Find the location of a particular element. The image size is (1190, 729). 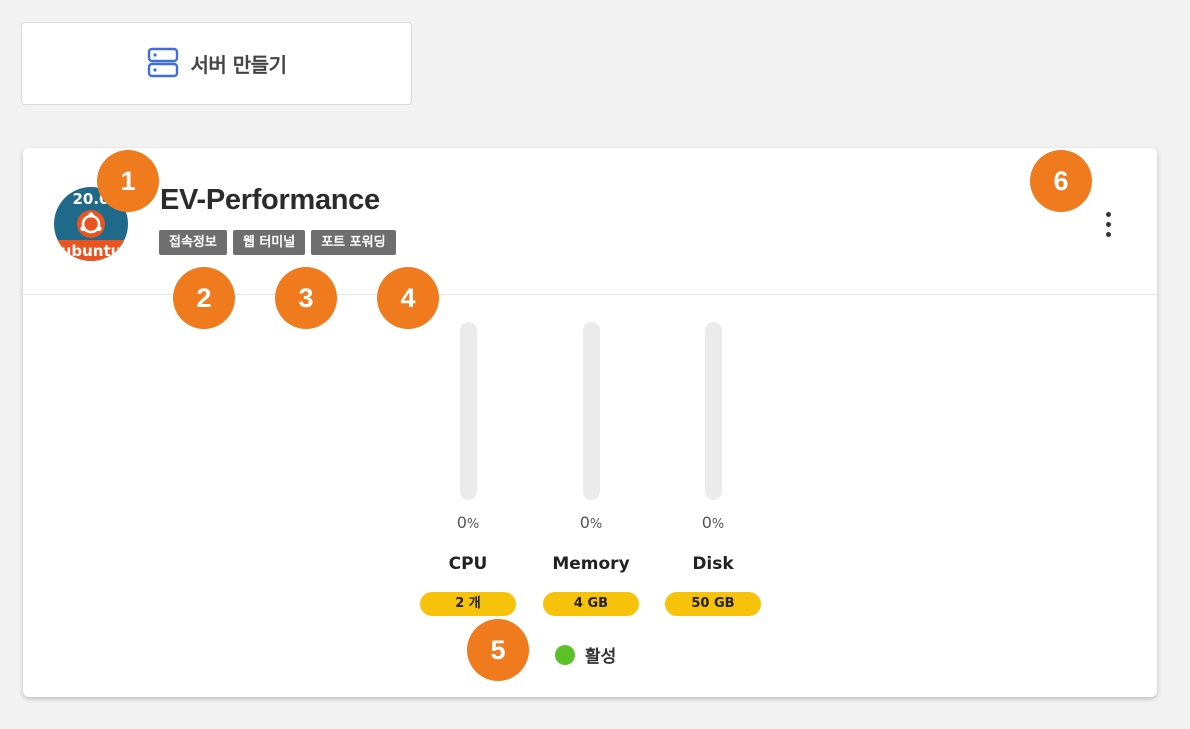

status-label: 활성 is located at coordinates (601, 657).